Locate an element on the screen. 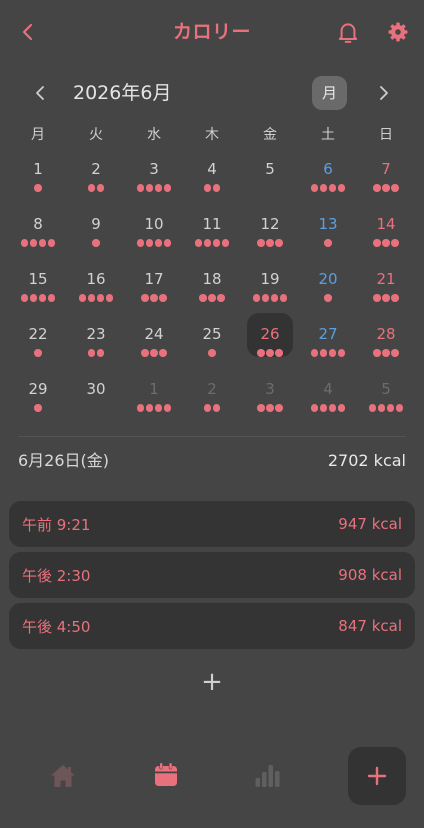 Image resolution: width=424 pixels, height=828 pixels. calendar-day-cell: 18 is located at coordinates (212, 287).